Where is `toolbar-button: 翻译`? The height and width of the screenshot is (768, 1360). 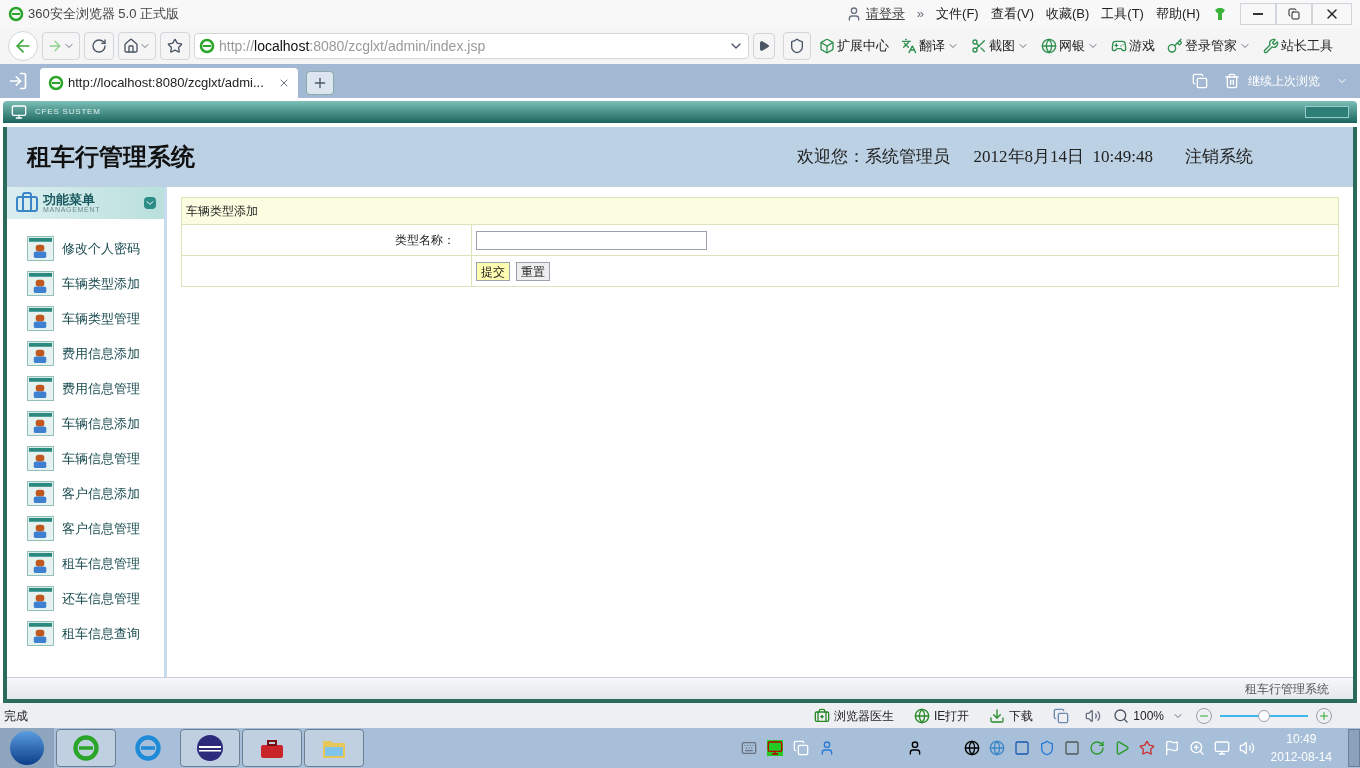
toolbar-button: 翻译 is located at coordinates (930, 46).